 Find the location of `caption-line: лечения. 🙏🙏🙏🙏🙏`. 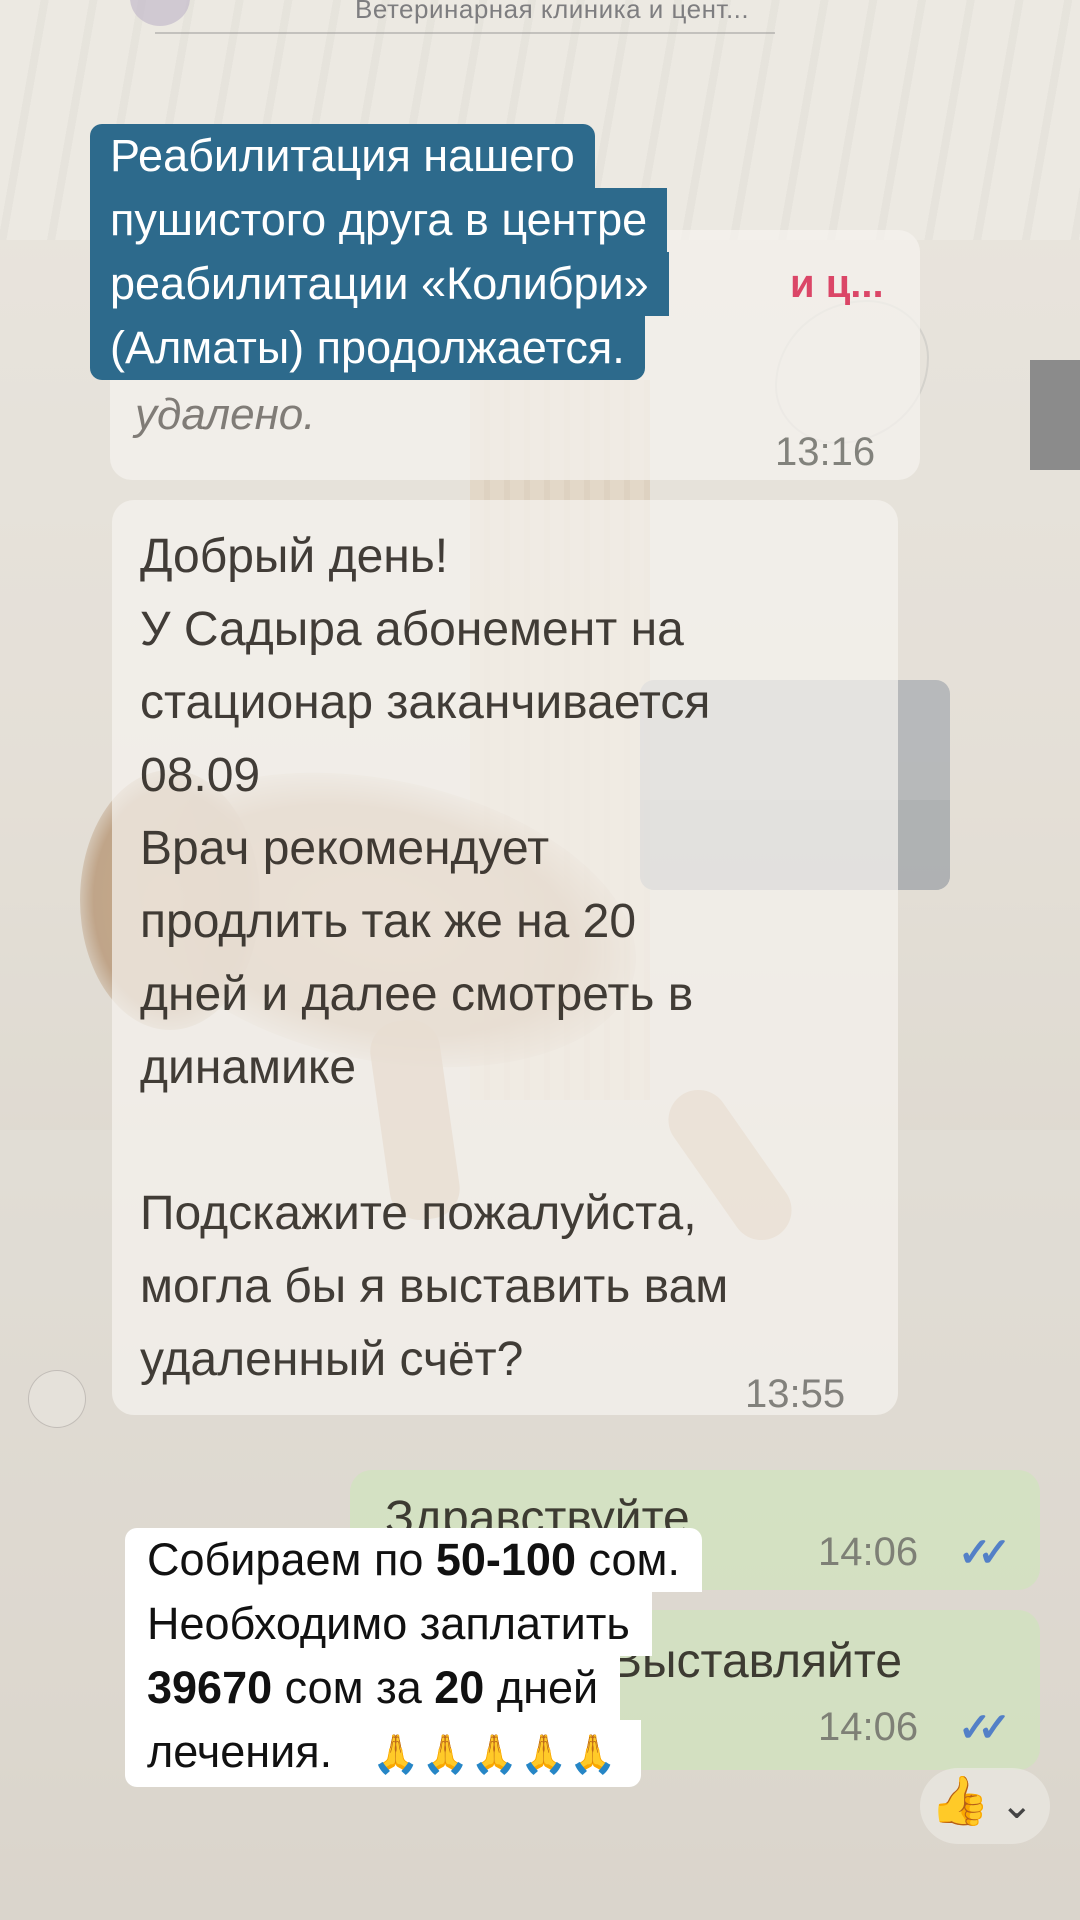

caption-line: лечения. 🙏🙏🙏🙏🙏 is located at coordinates (383, 1753).